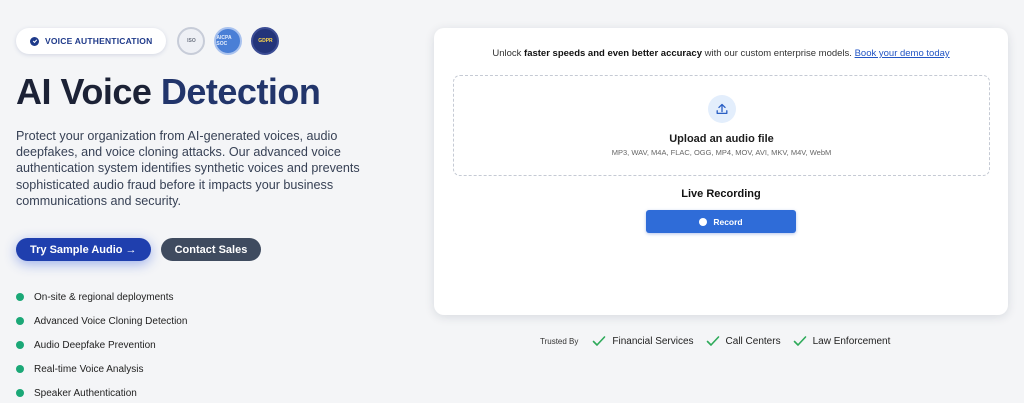 This screenshot has width=1024, height=403. What do you see at coordinates (643, 341) in the screenshot?
I see `trusted-item: Financial Services` at bounding box center [643, 341].